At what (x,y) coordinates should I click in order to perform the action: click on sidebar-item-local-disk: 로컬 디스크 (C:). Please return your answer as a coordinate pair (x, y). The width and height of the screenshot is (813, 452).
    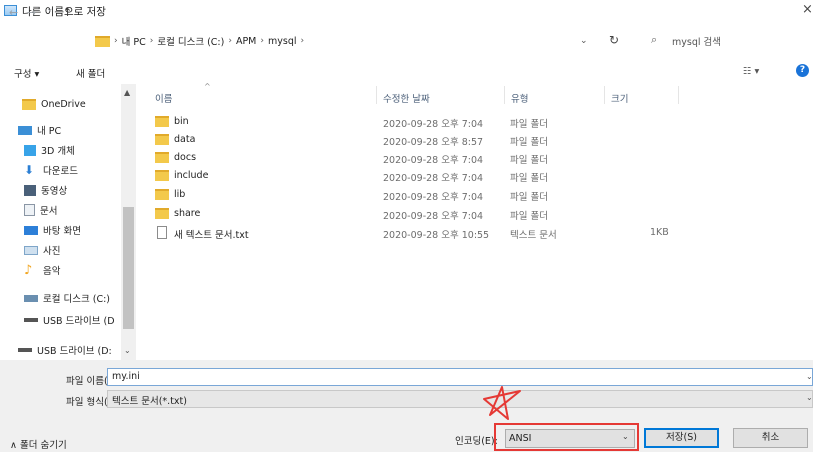
    Looking at the image, I should click on (67, 298).